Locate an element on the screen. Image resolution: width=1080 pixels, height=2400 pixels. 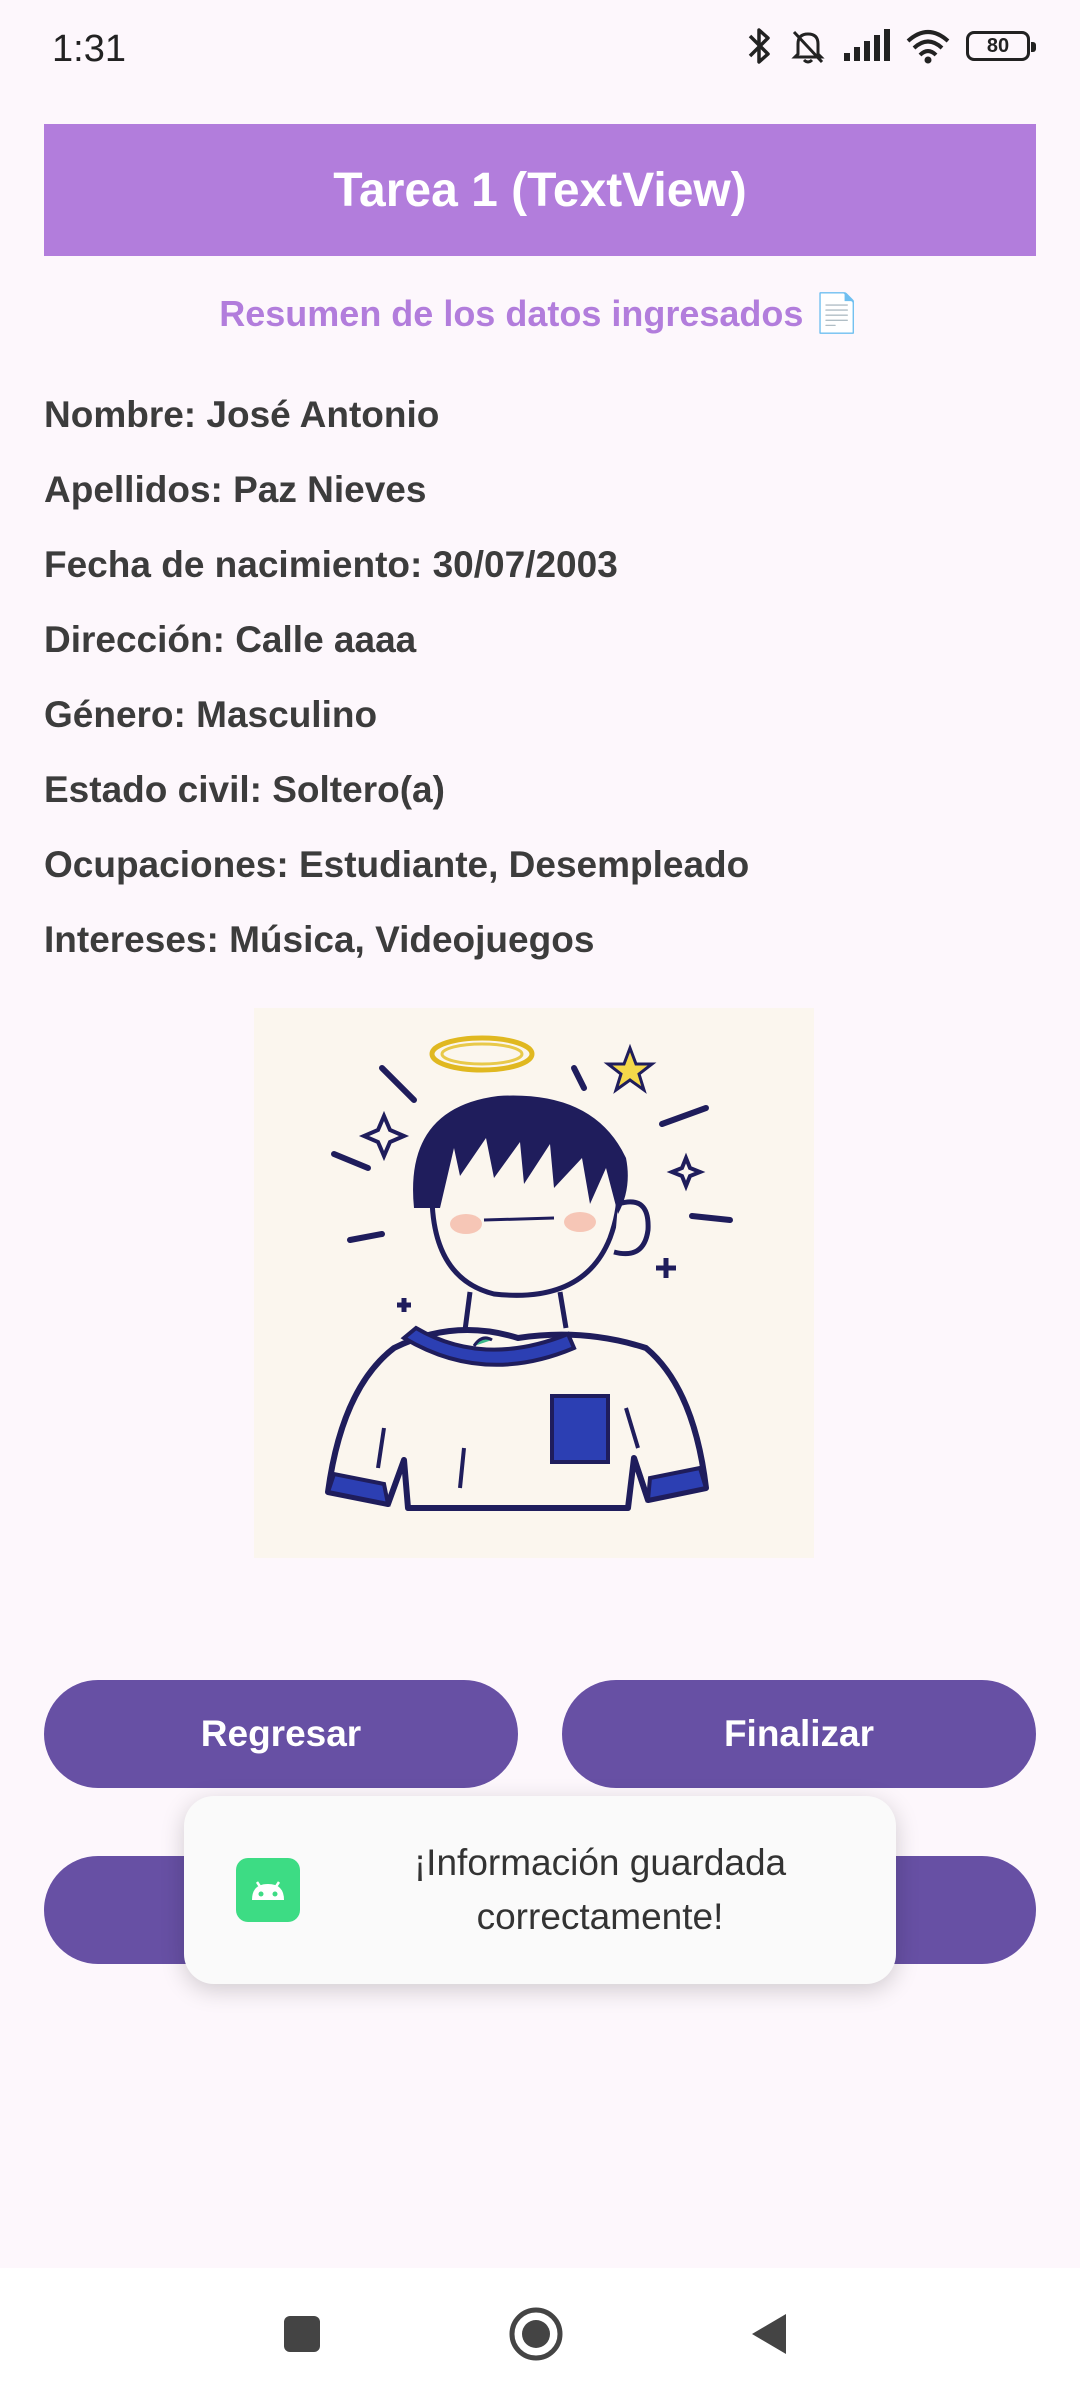
toast-text: ¡Información guardada correctamente! is located at coordinates (600, 1889).